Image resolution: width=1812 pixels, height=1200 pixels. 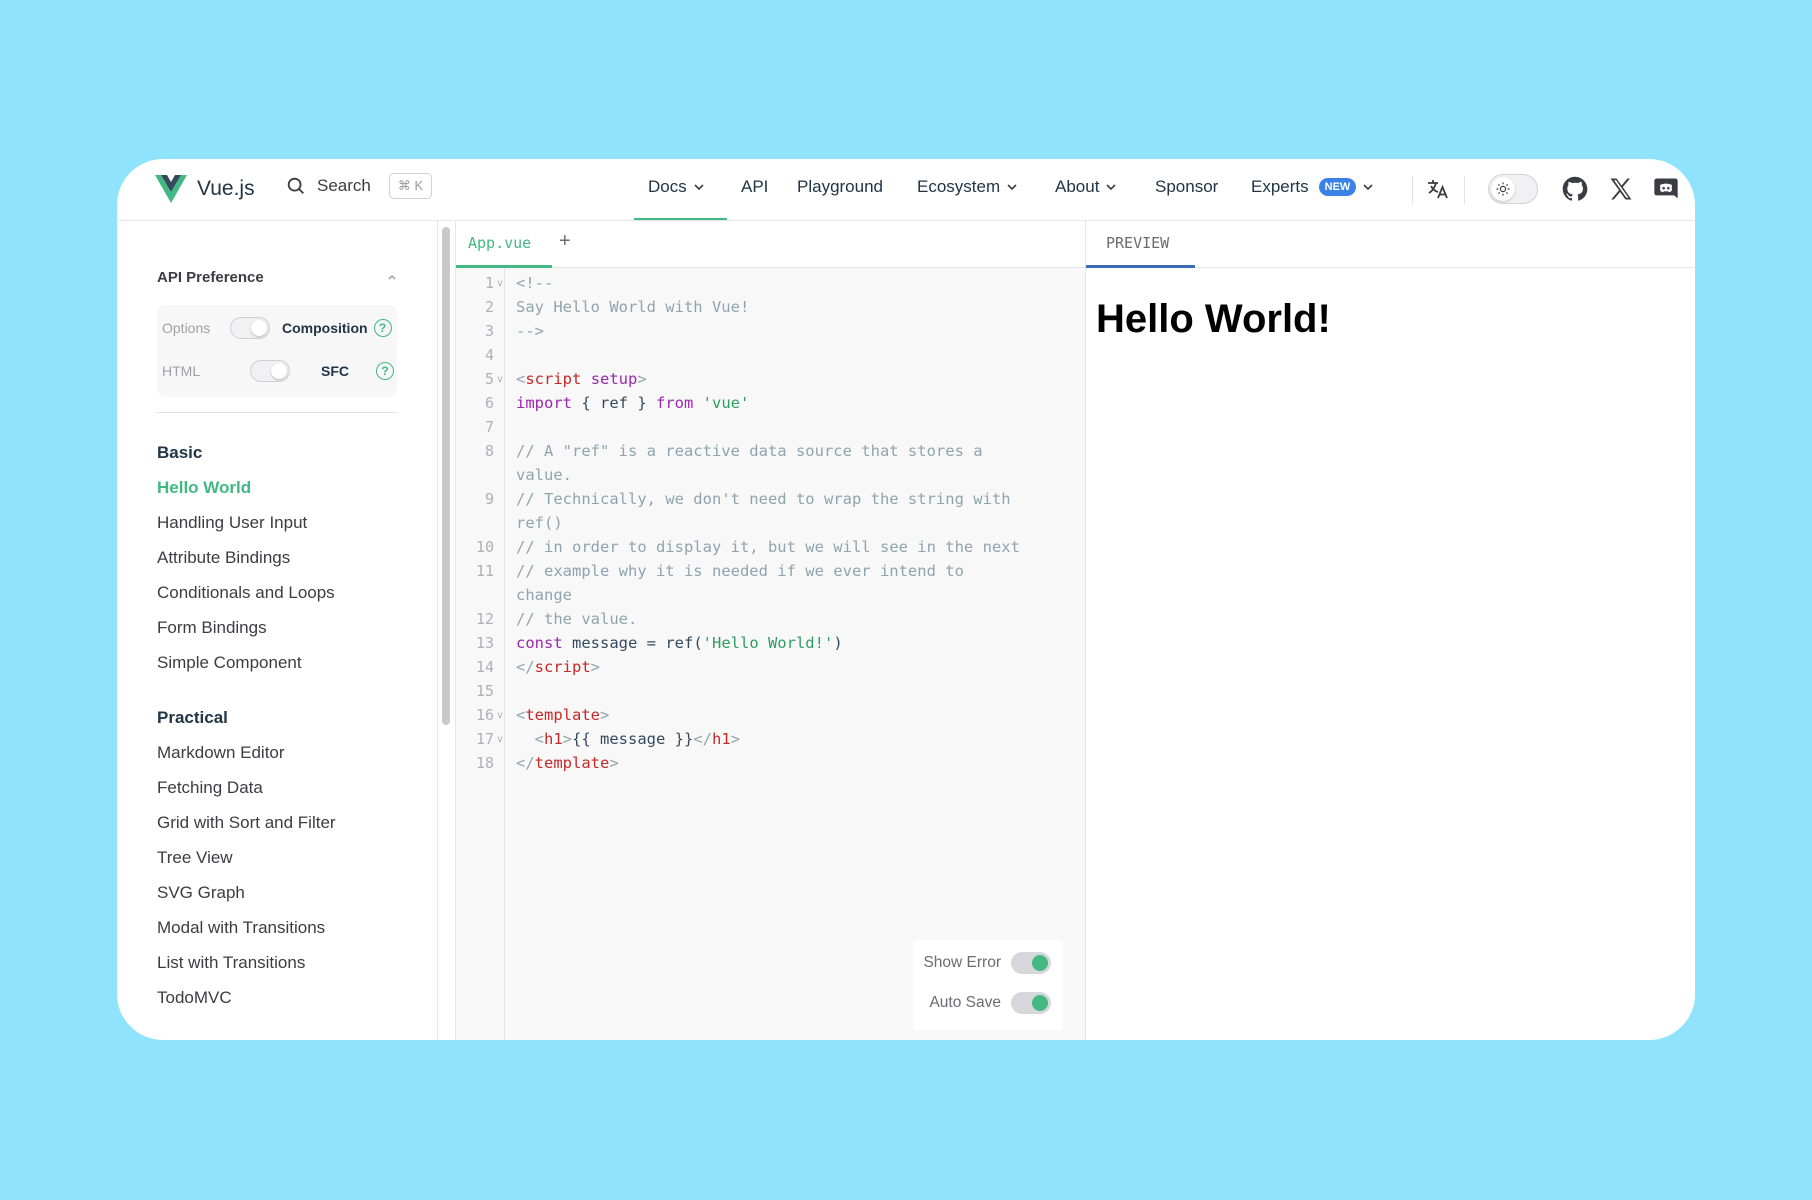 I want to click on tab-app-vue: App.vue, so click(x=499, y=243).